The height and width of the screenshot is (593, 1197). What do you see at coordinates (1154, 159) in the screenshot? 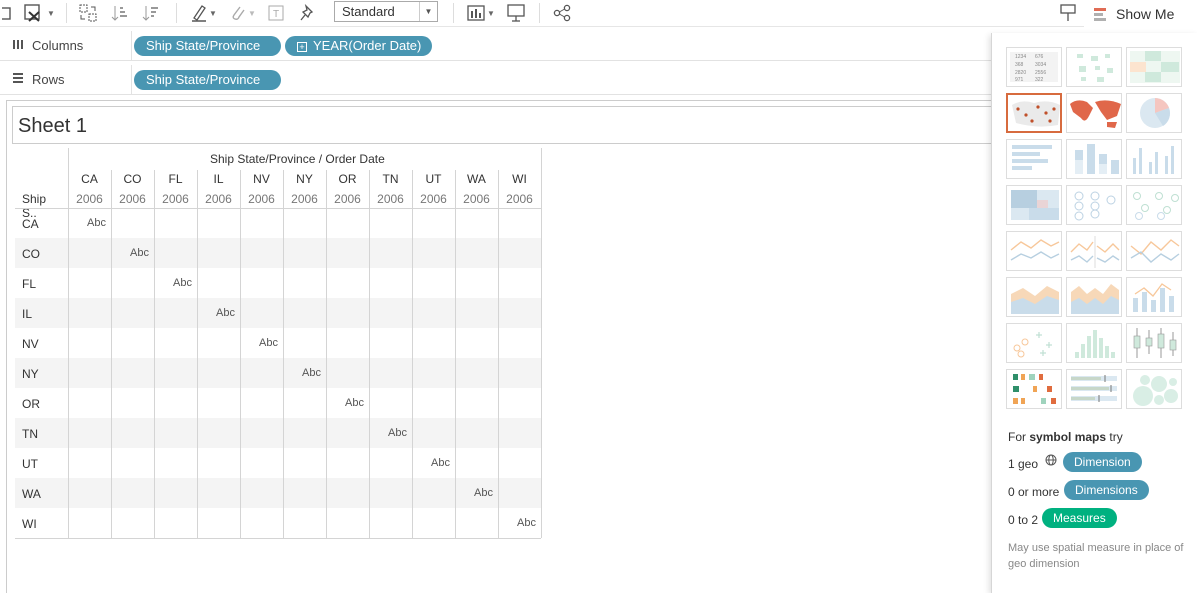
I see `show-me-side-by-side-bars-thumbnail` at bounding box center [1154, 159].